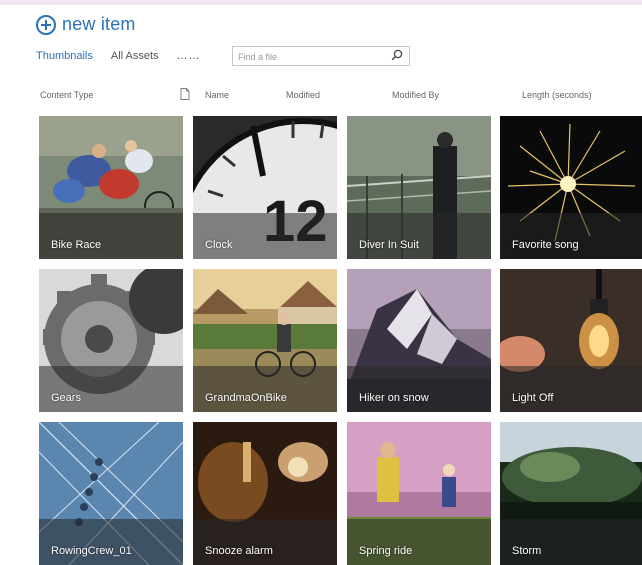  What do you see at coordinates (111, 187) in the screenshot?
I see `tile-bike-race: Bike Race` at bounding box center [111, 187].